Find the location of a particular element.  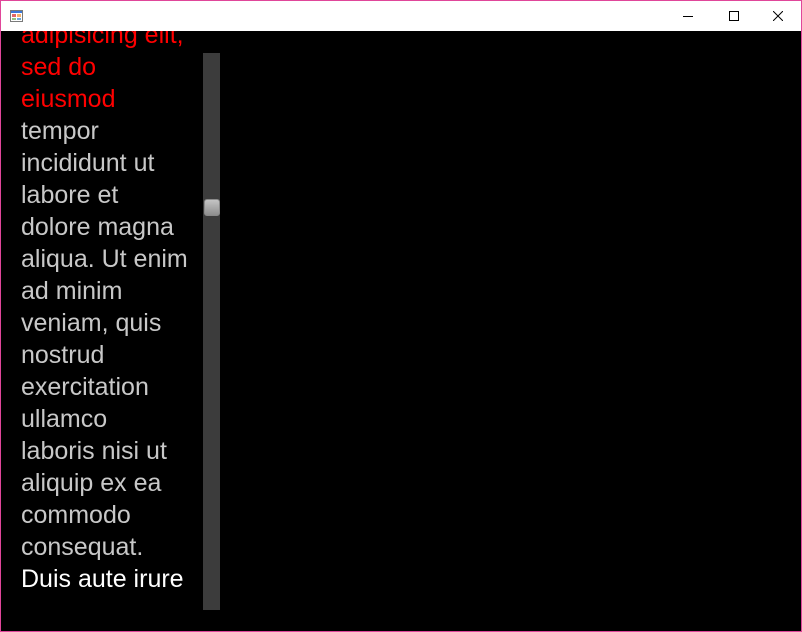

maximize-icon is located at coordinates (734, 16).